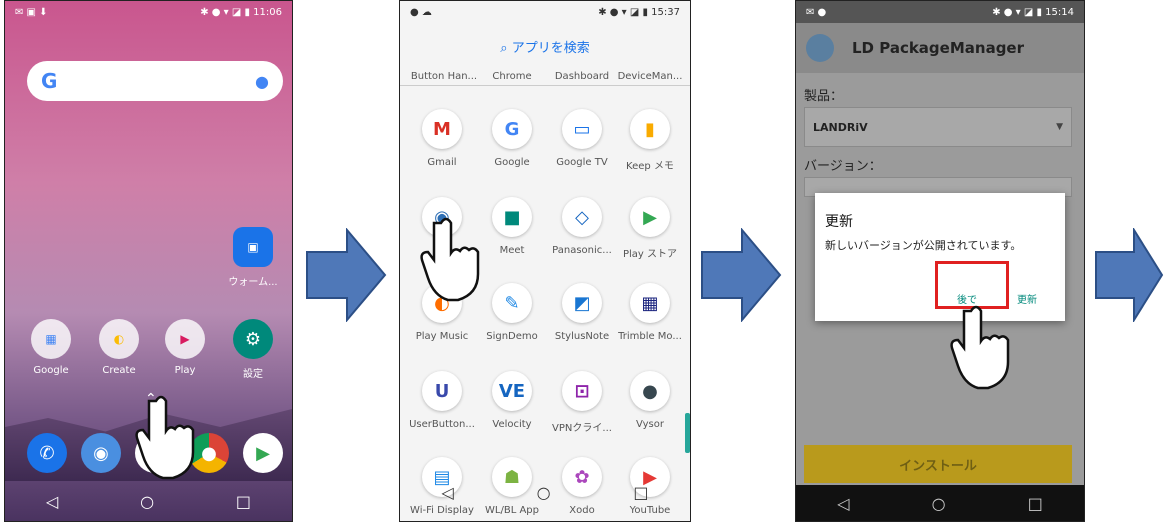 The height and width of the screenshot is (522, 1169). What do you see at coordinates (185, 370) in the screenshot?
I see `app-label: Play` at bounding box center [185, 370].